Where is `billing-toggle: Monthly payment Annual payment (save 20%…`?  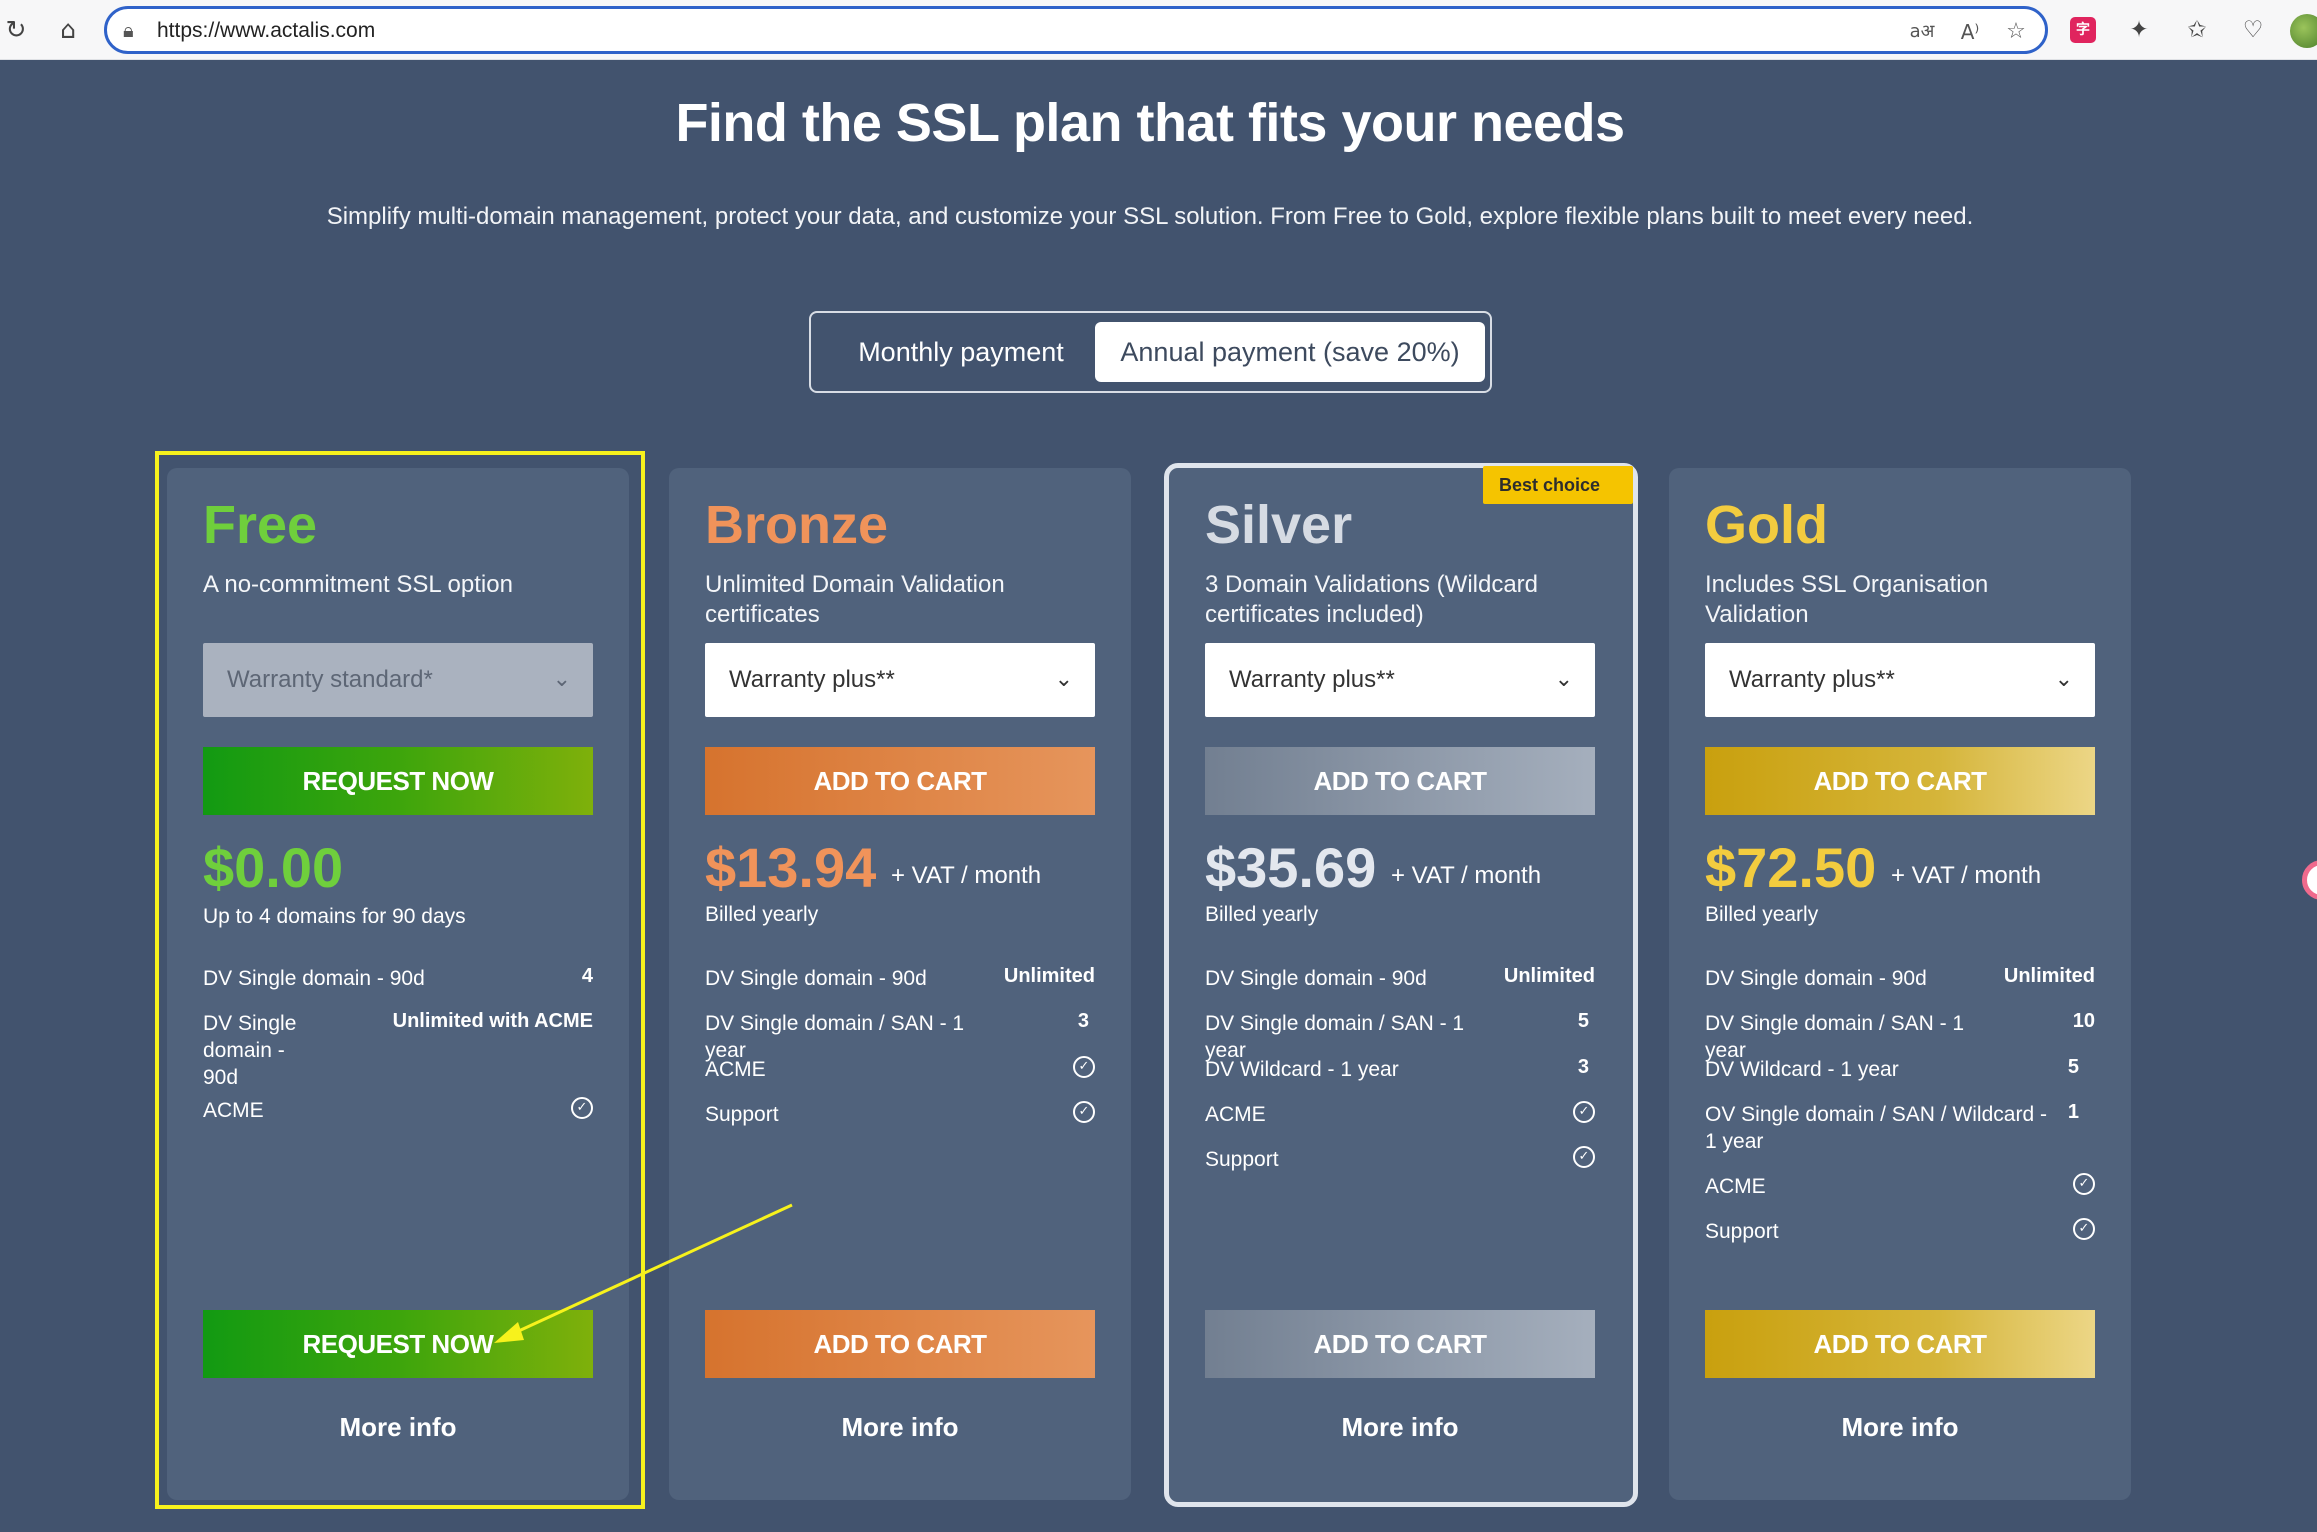 billing-toggle: Monthly payment Annual payment (save 20%… is located at coordinates (1150, 352).